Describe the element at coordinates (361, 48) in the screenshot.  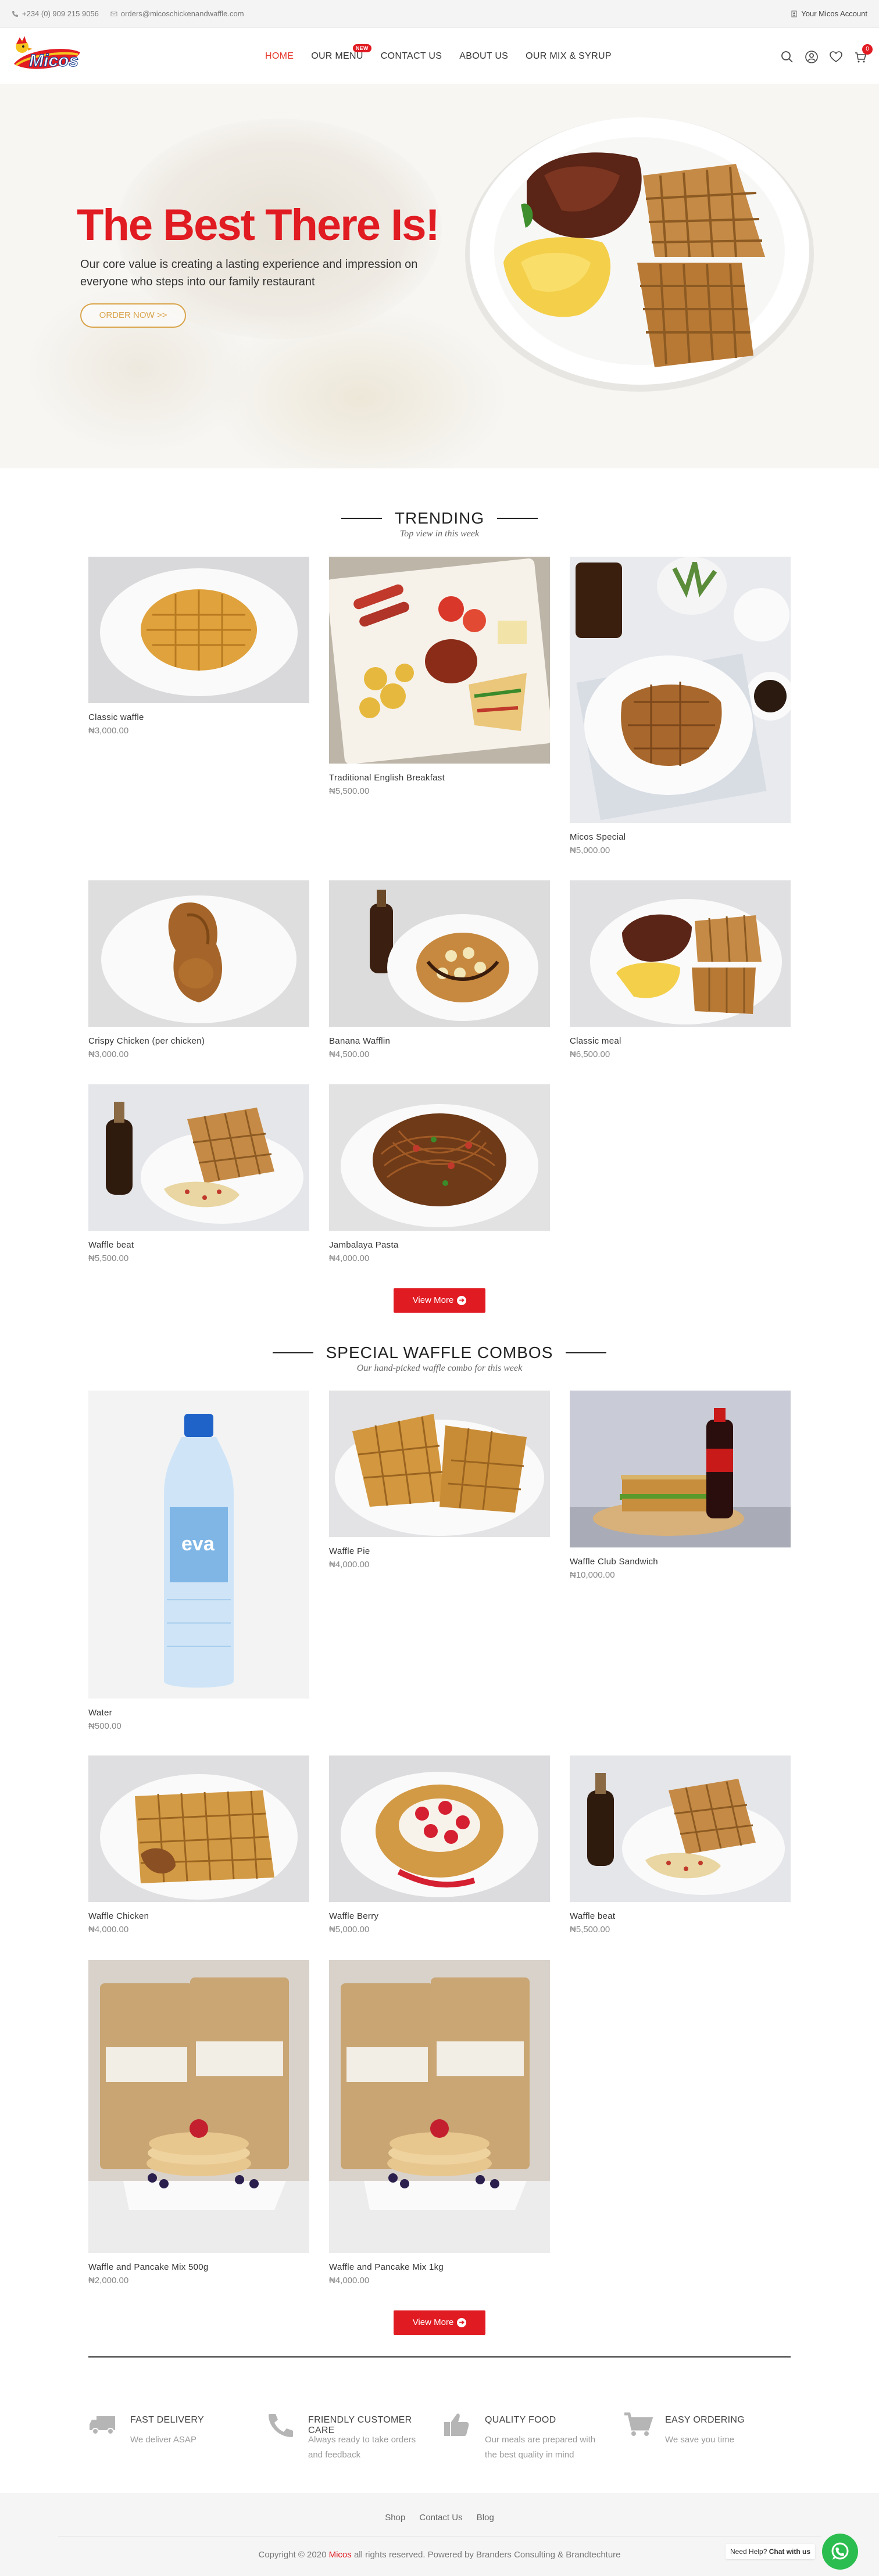
I see `new-badge: NEW` at that location.